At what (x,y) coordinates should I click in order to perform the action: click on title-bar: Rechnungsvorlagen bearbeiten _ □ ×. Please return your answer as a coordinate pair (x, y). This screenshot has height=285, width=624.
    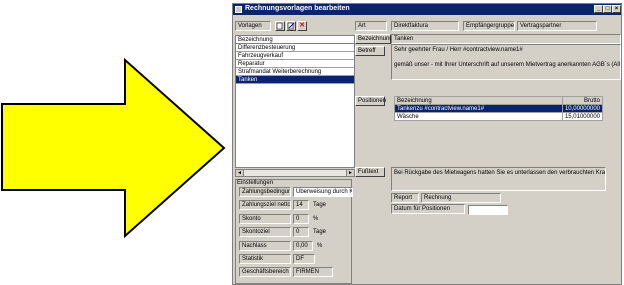
    Looking at the image, I should click on (427, 9).